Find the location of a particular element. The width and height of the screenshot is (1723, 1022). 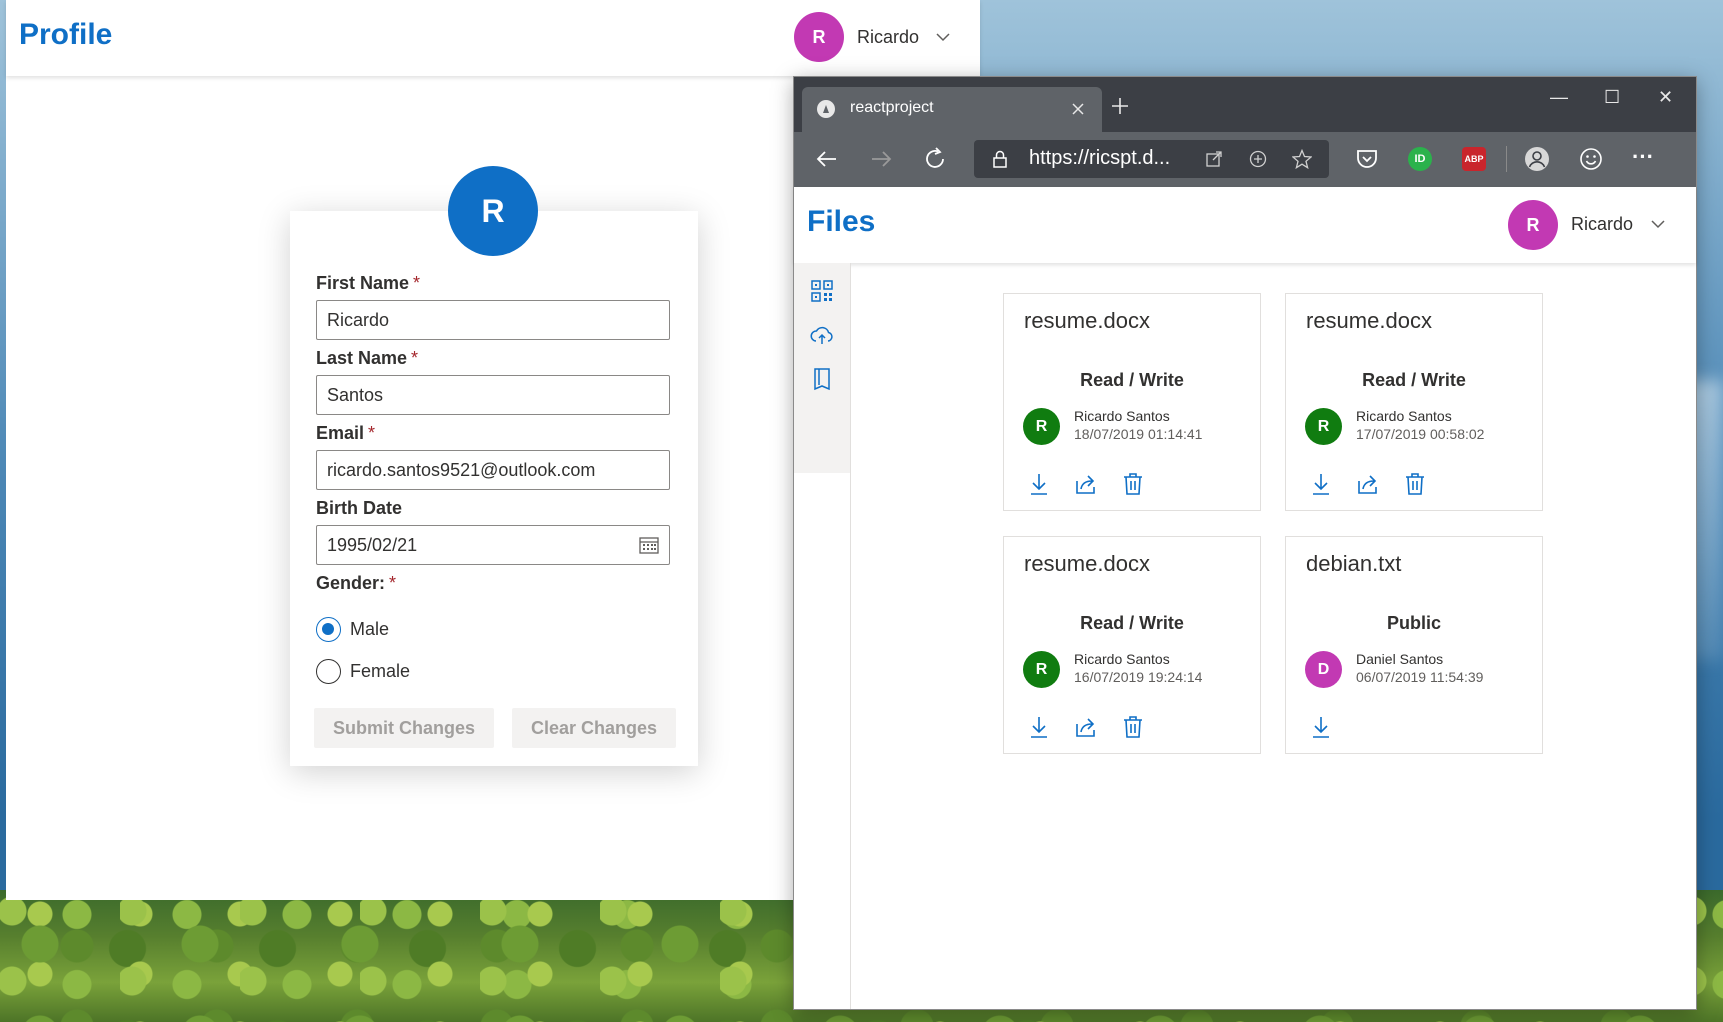

last-name-field: Santos is located at coordinates (493, 395).